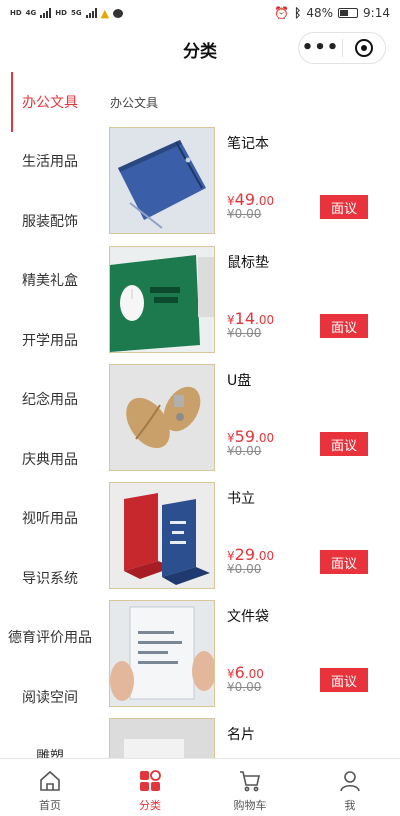 The image size is (400, 816). What do you see at coordinates (298, 13) in the screenshot?
I see `bluetooth-icon: ᛒ` at bounding box center [298, 13].